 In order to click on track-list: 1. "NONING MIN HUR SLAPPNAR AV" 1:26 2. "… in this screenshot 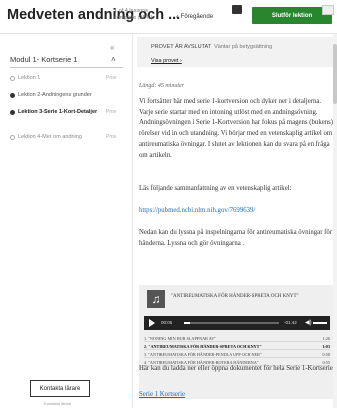, I will do `click(237, 350)`.